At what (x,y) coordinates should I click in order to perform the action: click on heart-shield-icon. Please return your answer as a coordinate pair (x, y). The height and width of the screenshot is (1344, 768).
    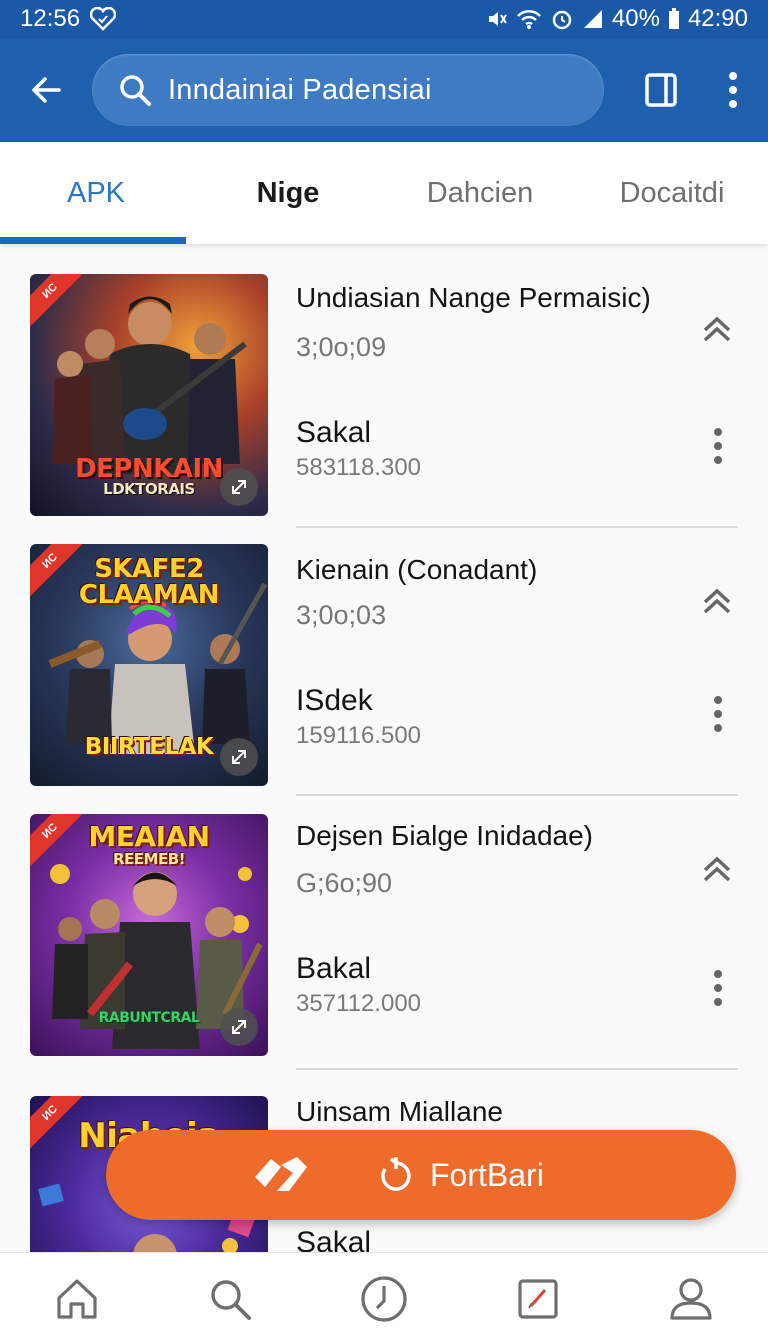
    Looking at the image, I should click on (103, 19).